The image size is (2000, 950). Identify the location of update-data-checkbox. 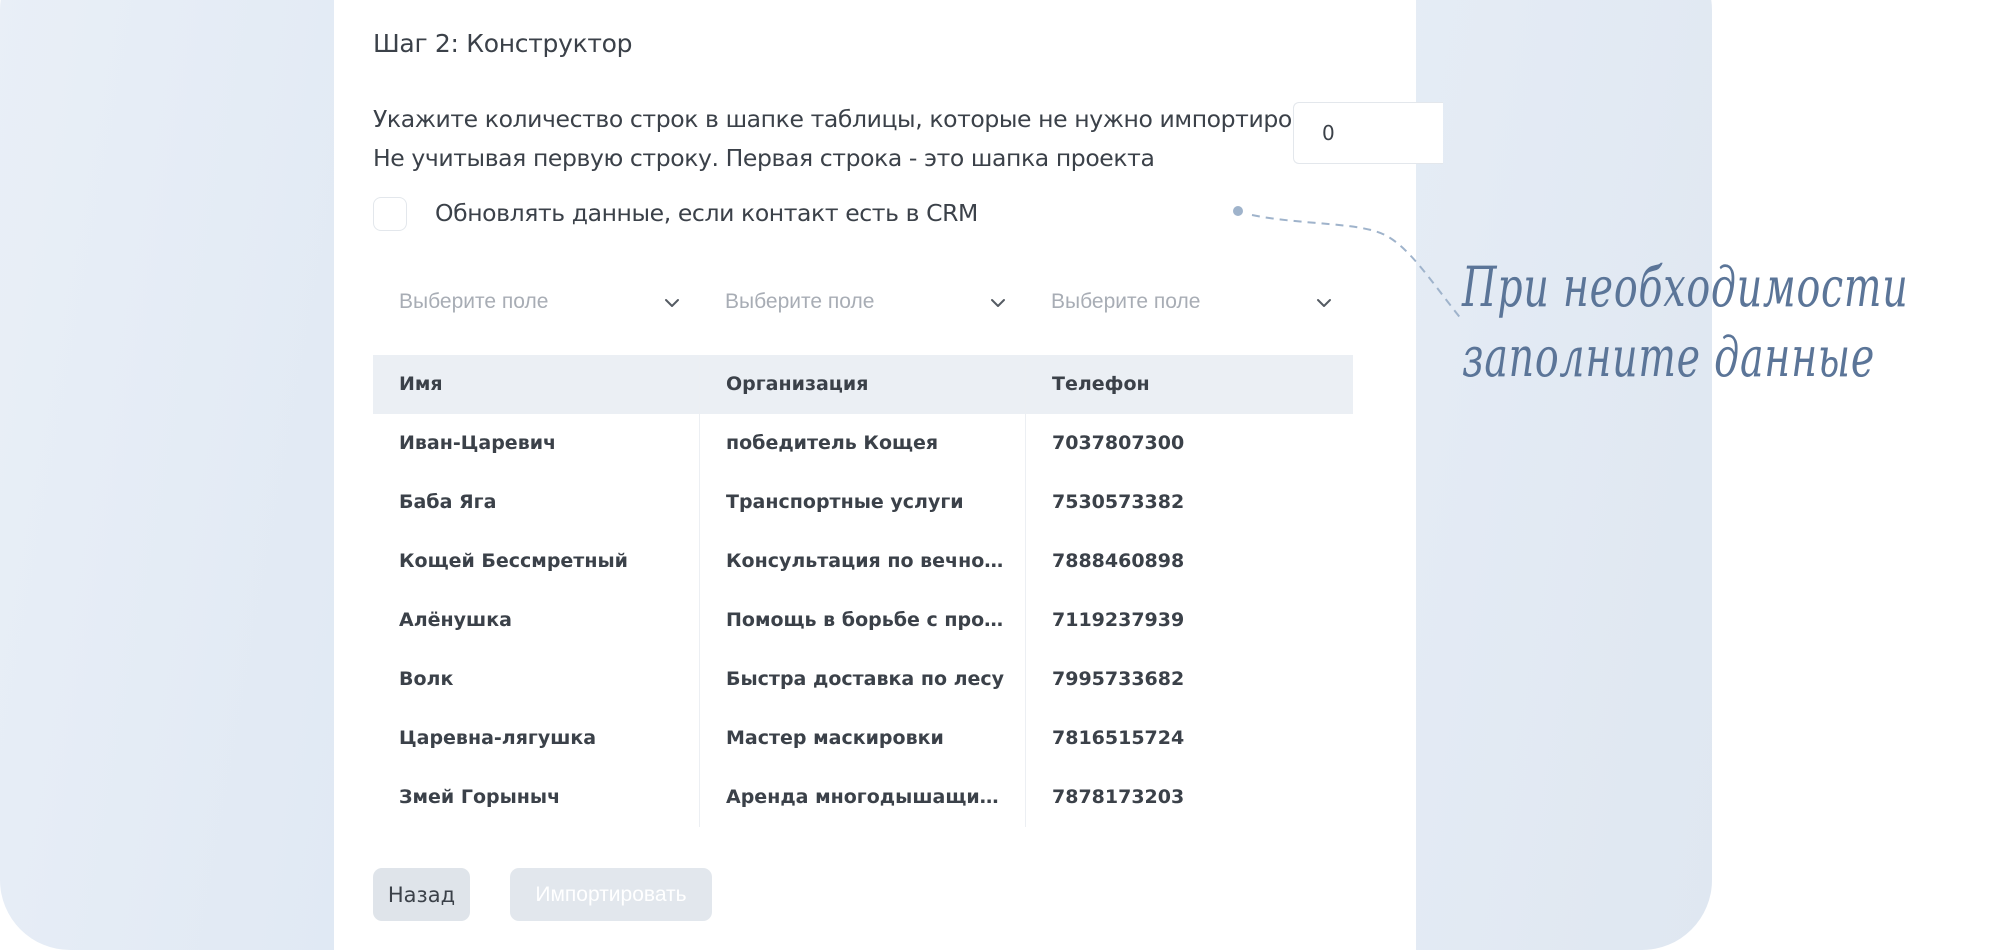
(390, 214).